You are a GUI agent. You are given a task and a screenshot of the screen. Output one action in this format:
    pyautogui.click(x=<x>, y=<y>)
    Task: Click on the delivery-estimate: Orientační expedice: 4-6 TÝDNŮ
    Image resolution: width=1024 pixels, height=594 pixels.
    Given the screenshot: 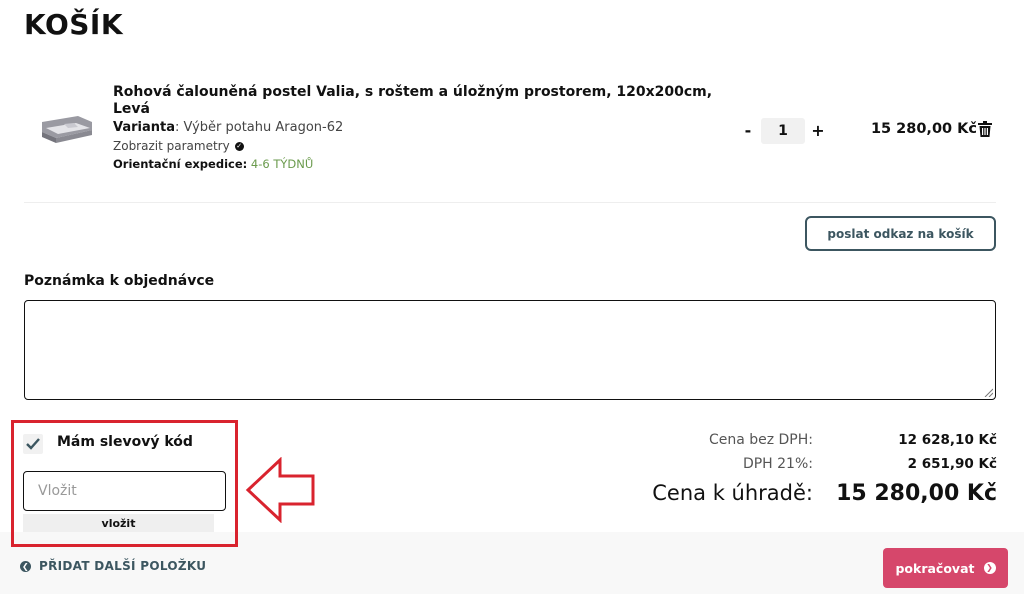 What is the action you would take?
    pyautogui.click(x=213, y=164)
    